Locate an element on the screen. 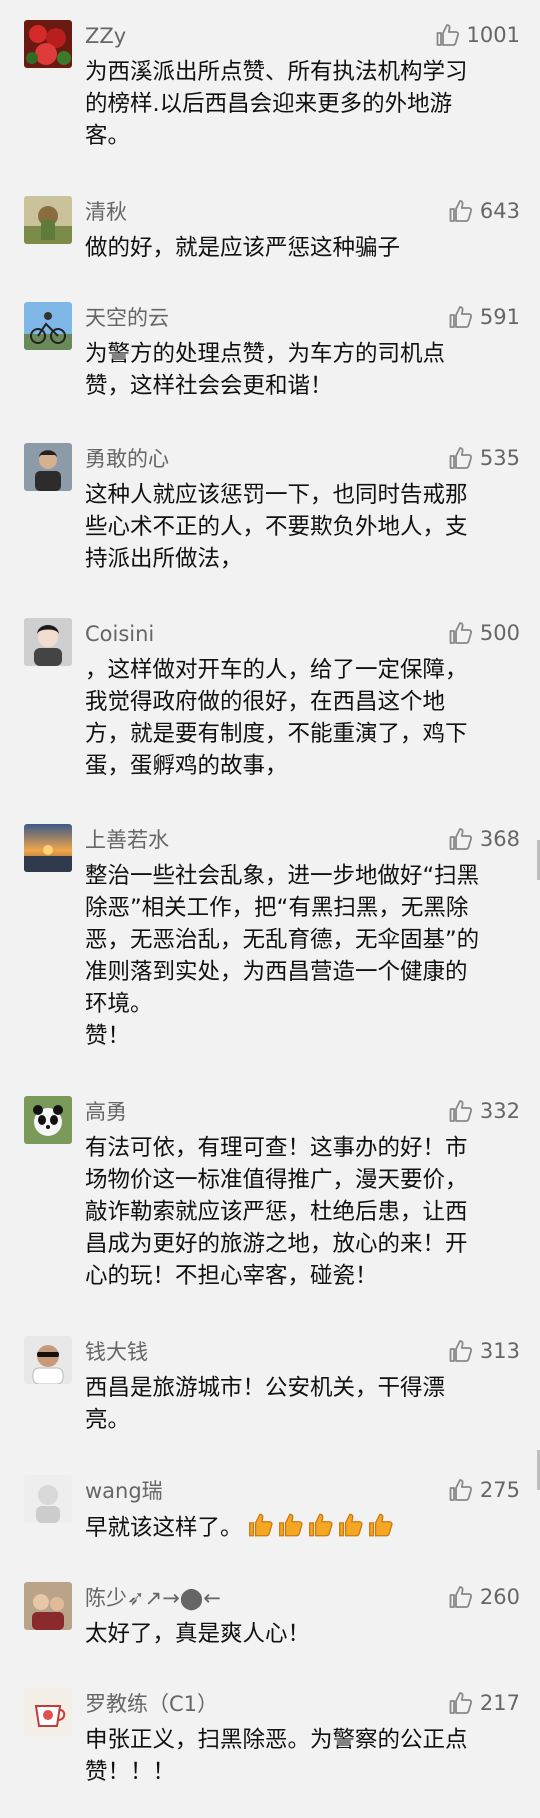  like-button: 332 is located at coordinates (484, 1111).